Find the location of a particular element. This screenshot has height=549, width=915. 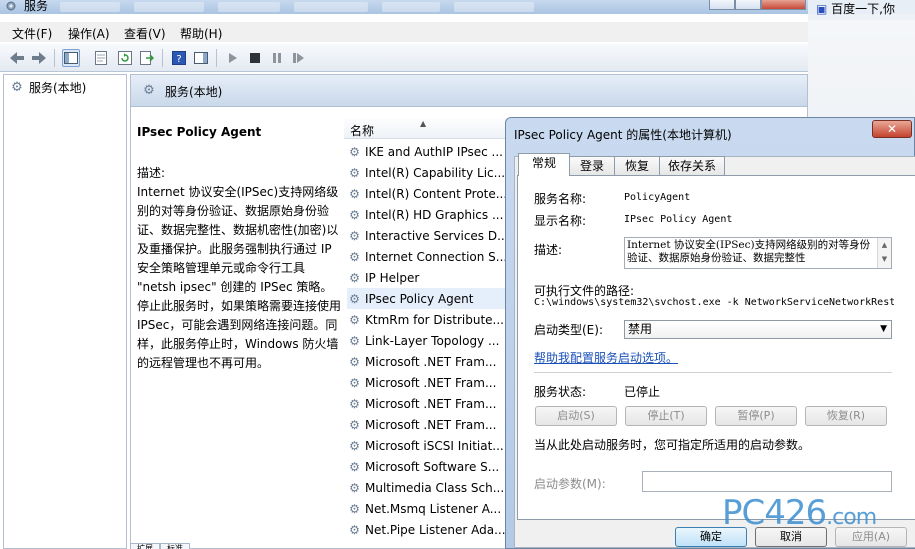

display-name-label: 显示名称: is located at coordinates (560, 221).